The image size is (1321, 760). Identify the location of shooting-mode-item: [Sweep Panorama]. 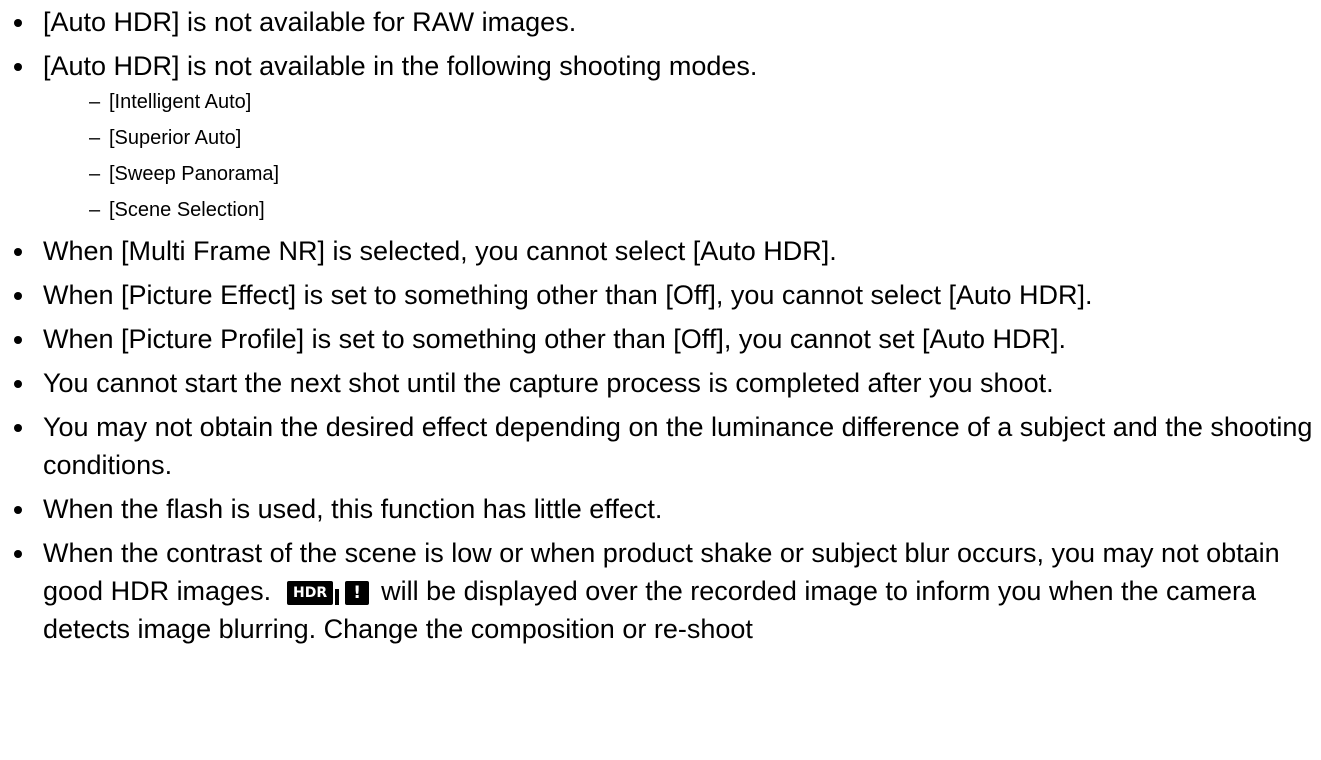
(682, 174).